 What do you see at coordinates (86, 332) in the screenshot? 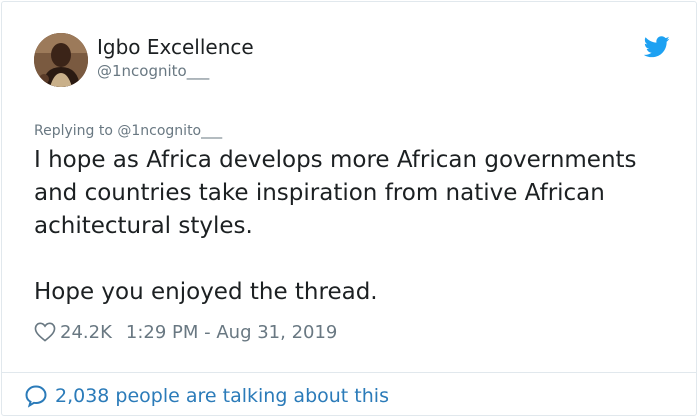
I see `like-count: 24.2K` at bounding box center [86, 332].